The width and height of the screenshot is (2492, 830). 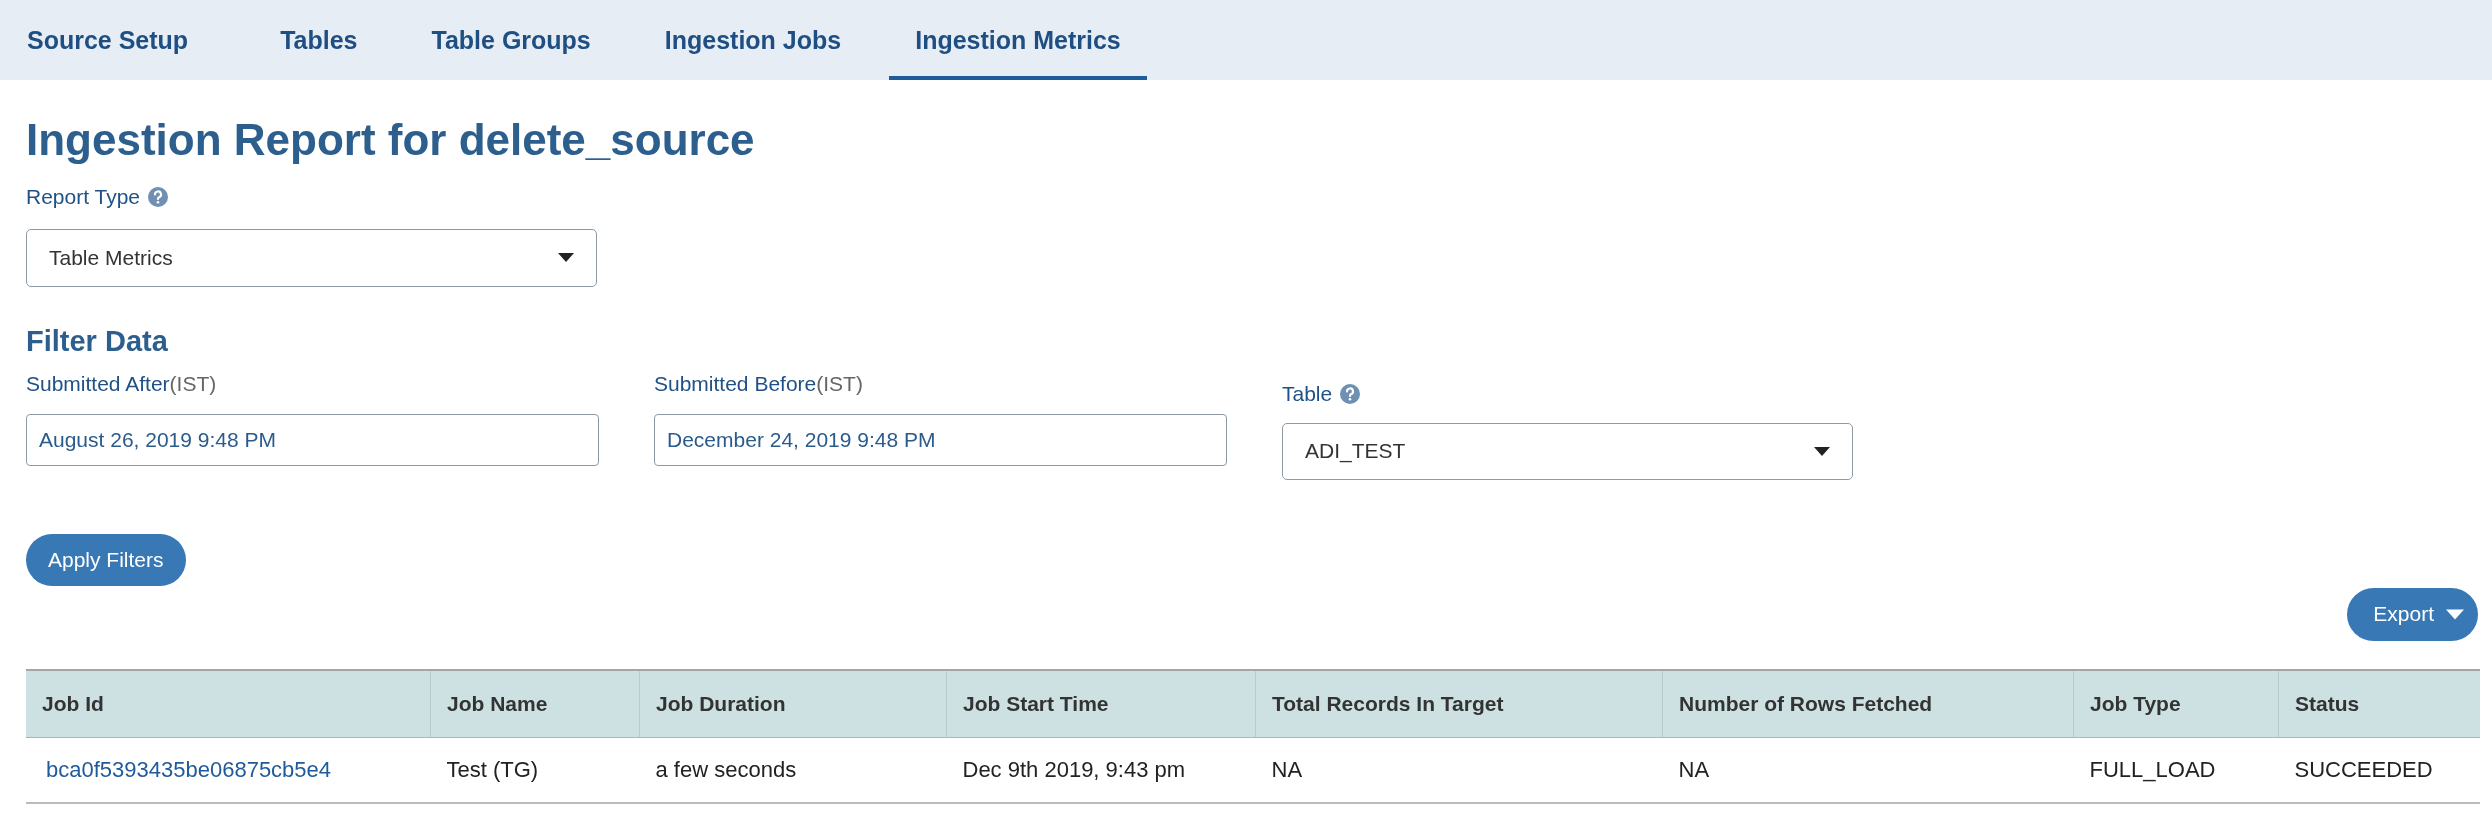 What do you see at coordinates (189, 769) in the screenshot?
I see `job-id-link: bca0f5393435be06875cb5e4` at bounding box center [189, 769].